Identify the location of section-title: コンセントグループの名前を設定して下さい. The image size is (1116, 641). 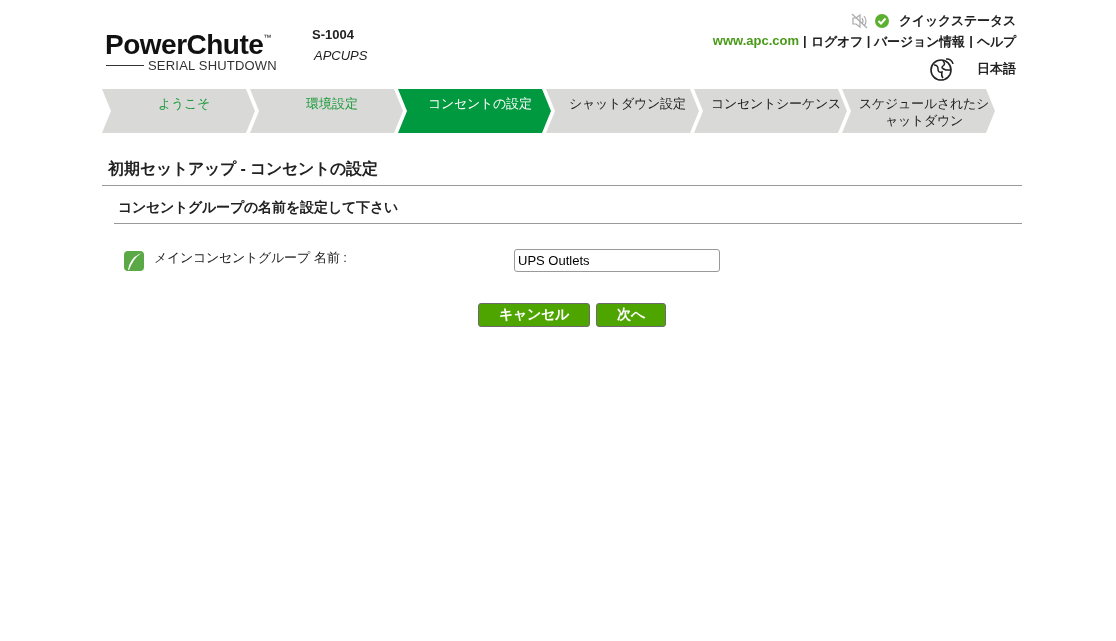
(568, 205).